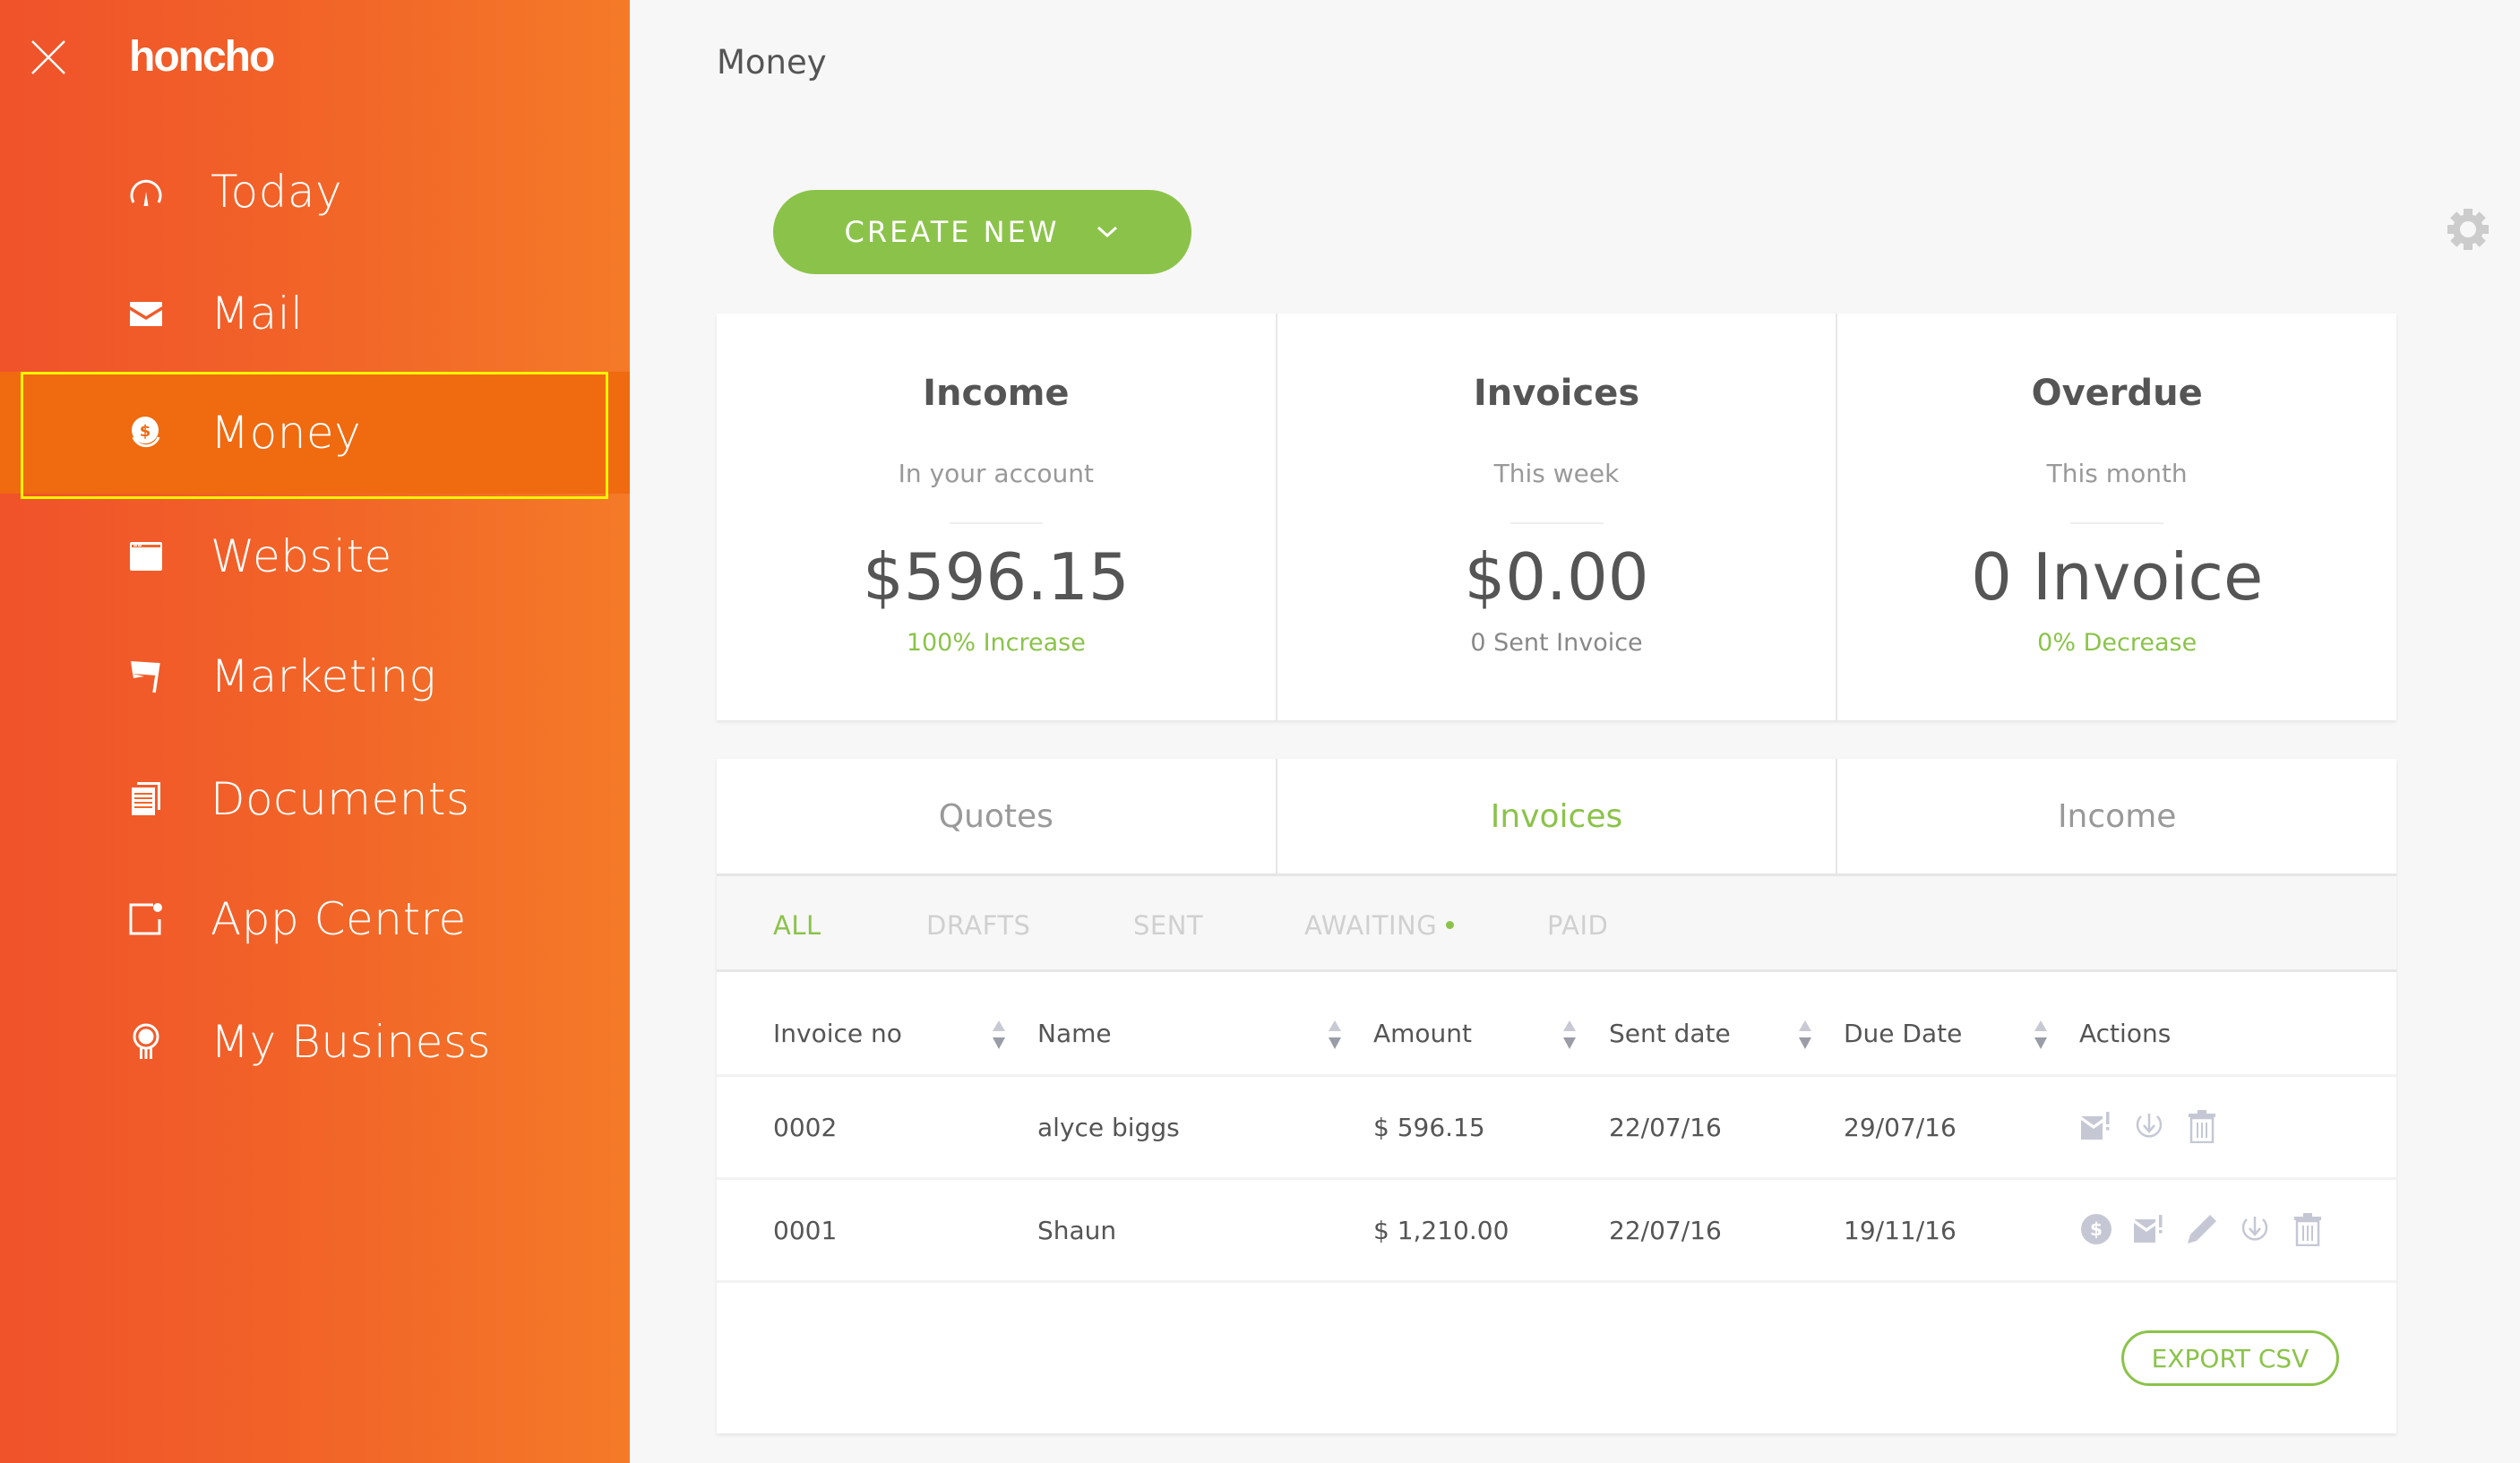  I want to click on edit-button, so click(2202, 1229).